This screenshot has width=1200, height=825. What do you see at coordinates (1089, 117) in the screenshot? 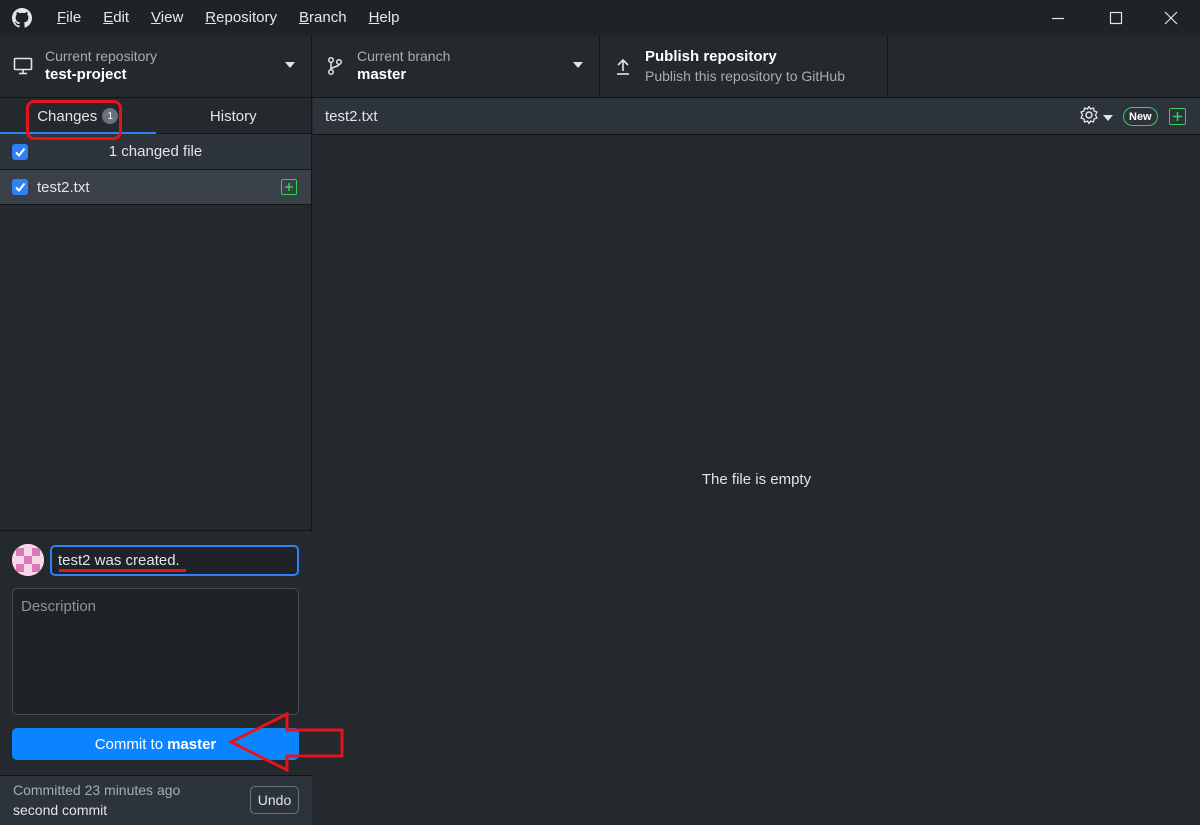
I see `gear-icon` at bounding box center [1089, 117].